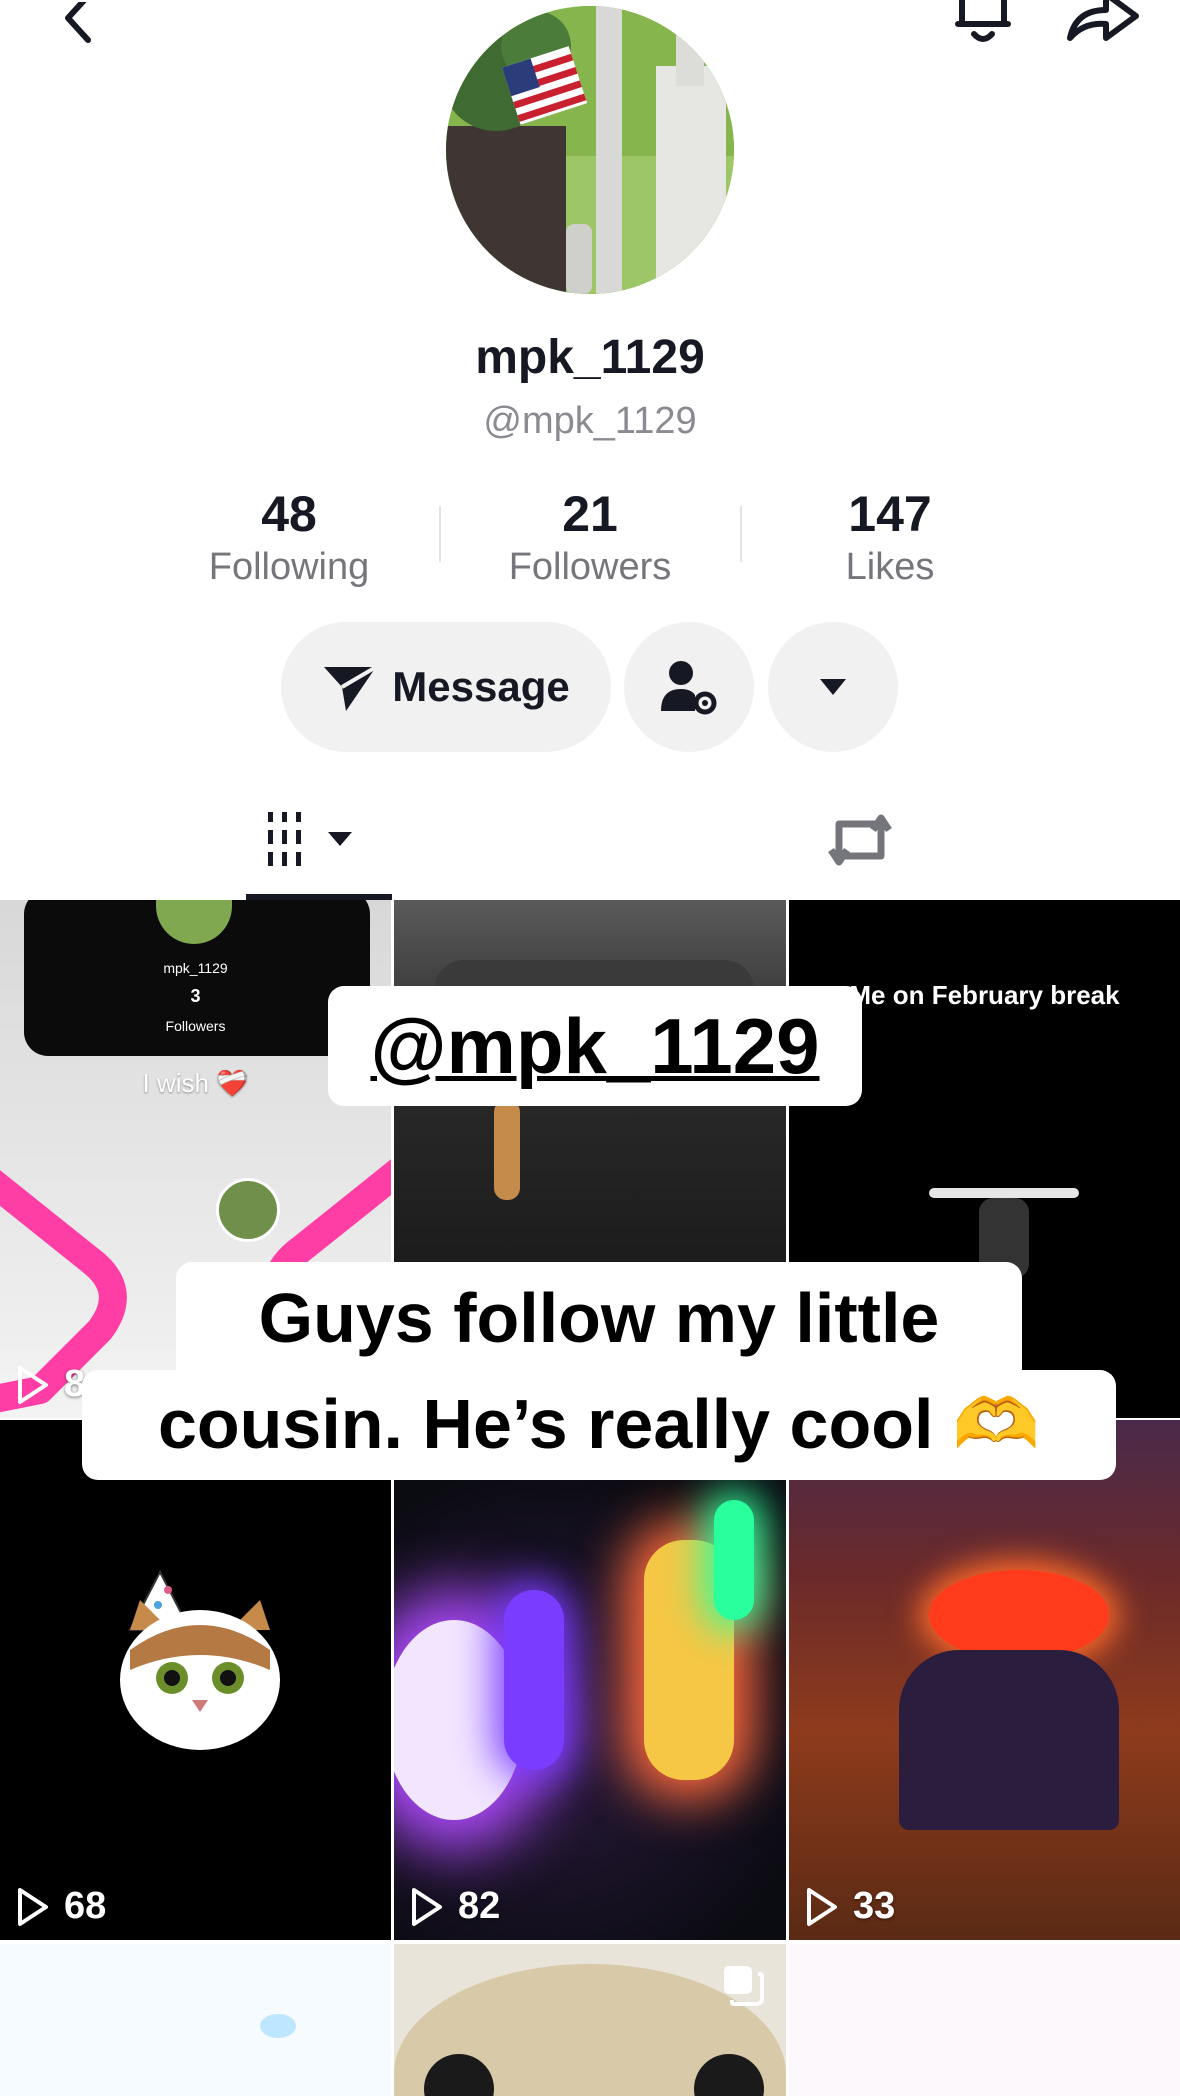  What do you see at coordinates (874, 1906) in the screenshot?
I see `view-count-value: 33` at bounding box center [874, 1906].